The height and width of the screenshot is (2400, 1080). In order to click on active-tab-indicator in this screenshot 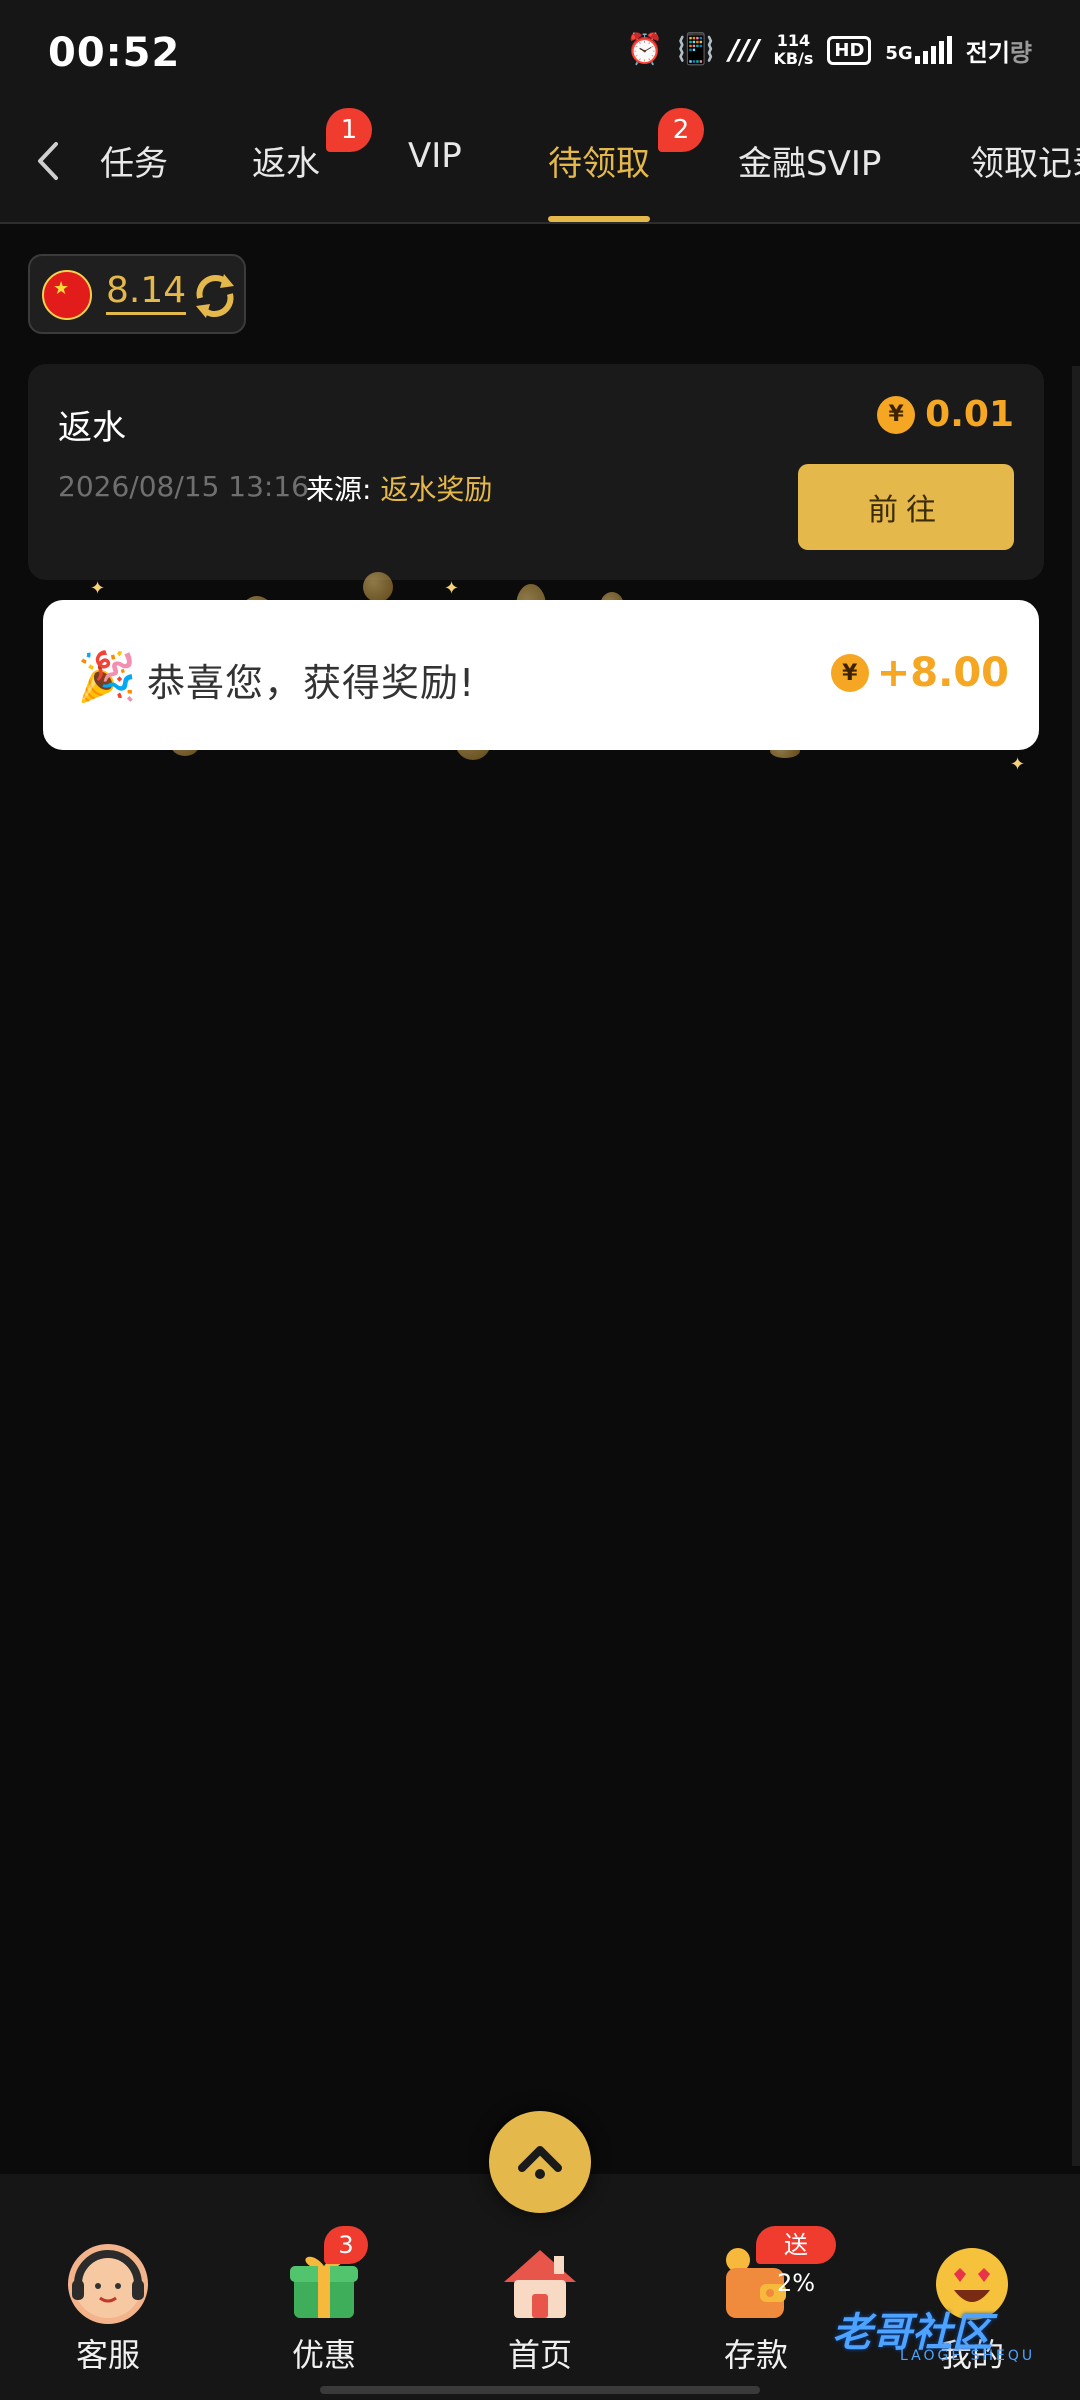, I will do `click(599, 219)`.